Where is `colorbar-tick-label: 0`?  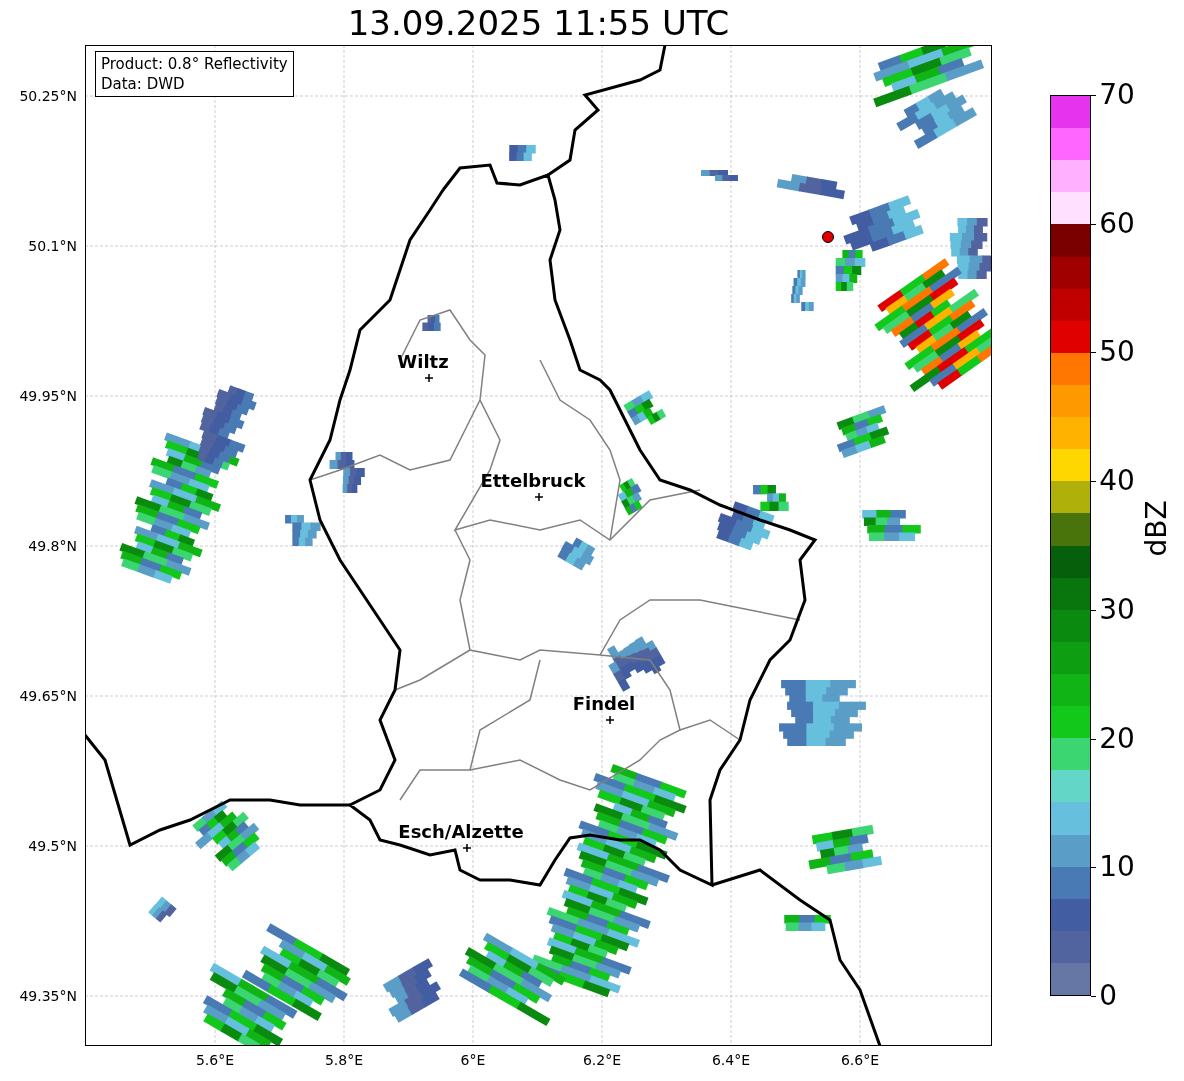 colorbar-tick-label: 0 is located at coordinates (1108, 996).